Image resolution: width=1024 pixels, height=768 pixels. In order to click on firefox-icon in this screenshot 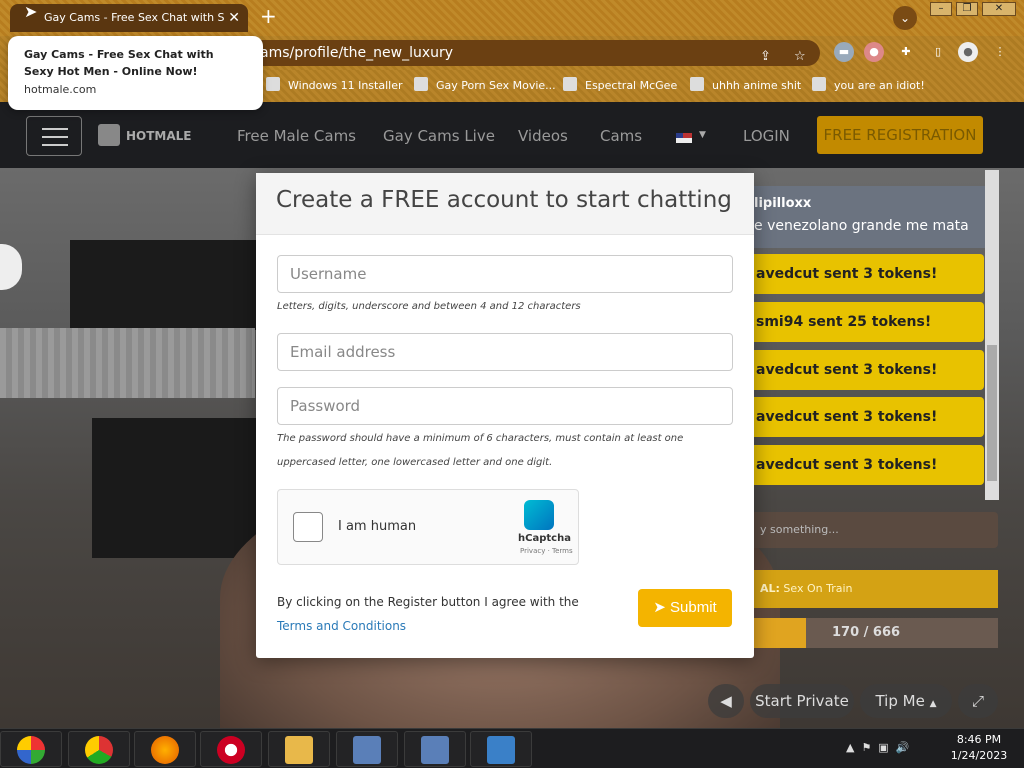, I will do `click(165, 750)`.